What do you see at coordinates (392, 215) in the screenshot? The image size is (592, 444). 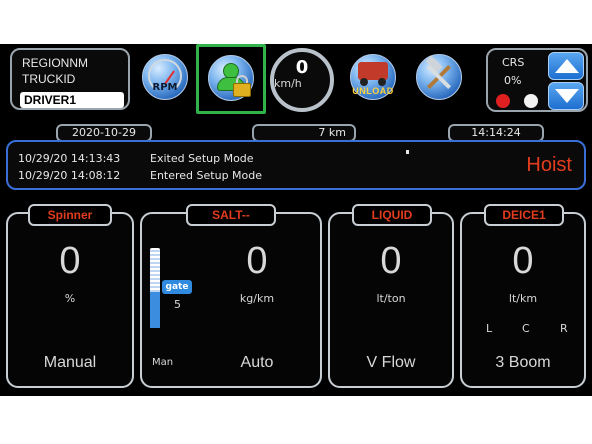 I see `liquid-title: LIQUID` at bounding box center [392, 215].